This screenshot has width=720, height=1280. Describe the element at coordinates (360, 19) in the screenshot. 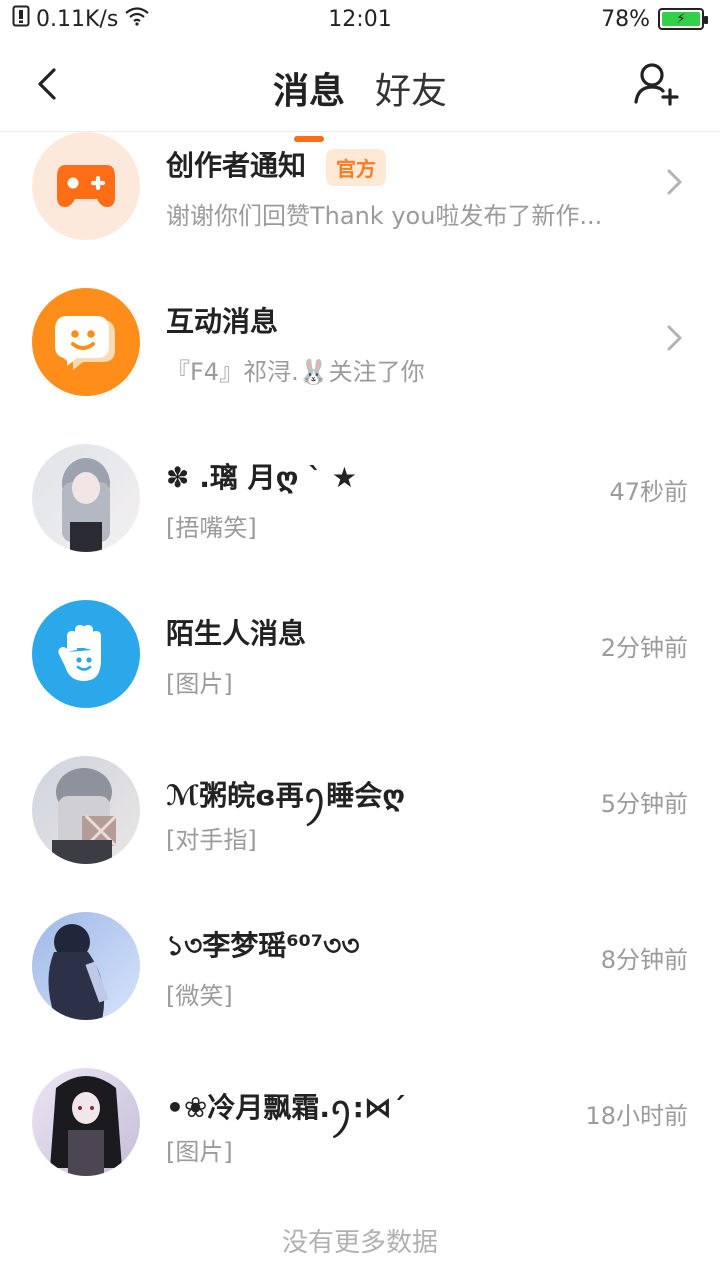

I see `status-bar: 0.11K/s 12:01 78% ⚡` at that location.